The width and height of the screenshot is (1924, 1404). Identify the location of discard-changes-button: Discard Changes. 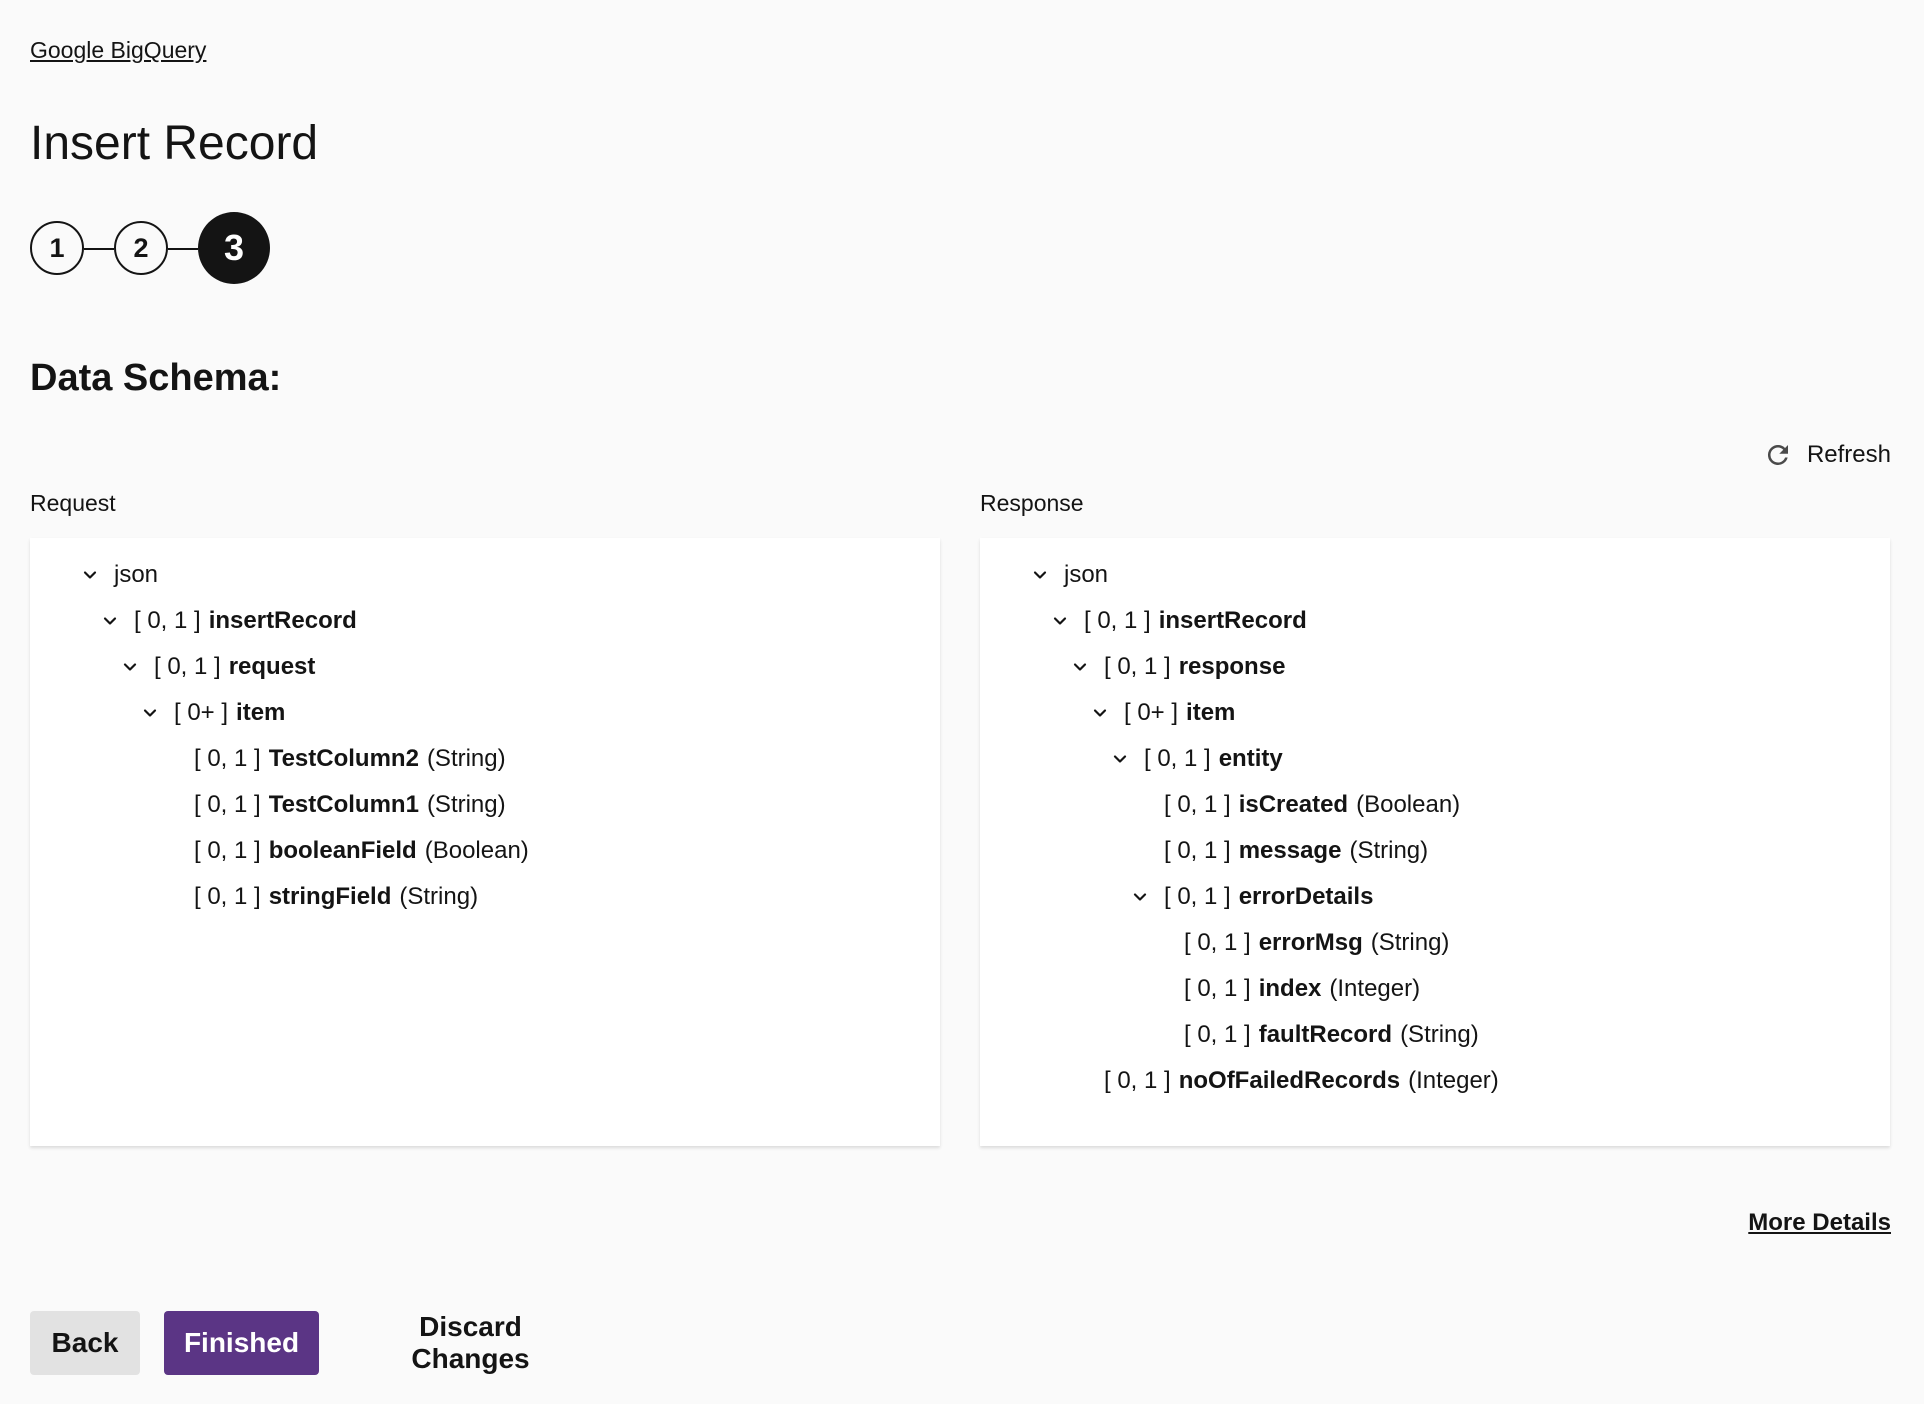
(465, 1343).